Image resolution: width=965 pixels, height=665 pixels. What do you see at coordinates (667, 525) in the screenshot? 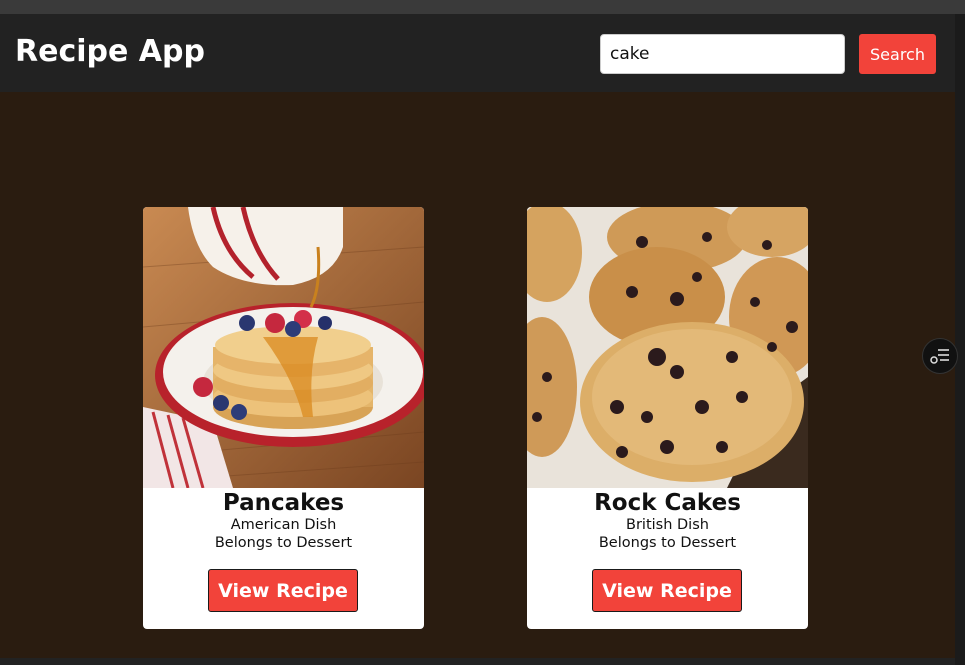
I see `recipe-cuisine: British Dish` at bounding box center [667, 525].